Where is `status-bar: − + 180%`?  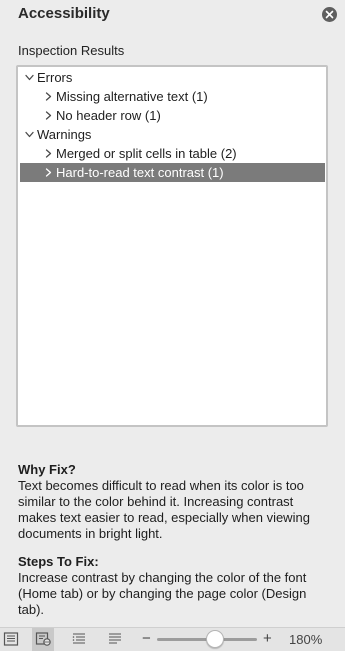
status-bar: − + 180% is located at coordinates (172, 639).